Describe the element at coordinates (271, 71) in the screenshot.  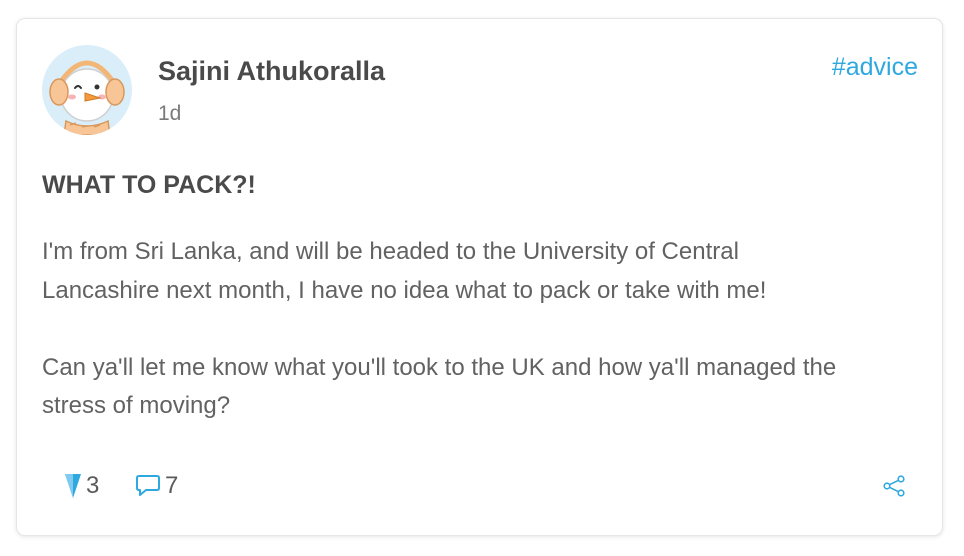
I see `author-name: Sajini Athukoralla` at that location.